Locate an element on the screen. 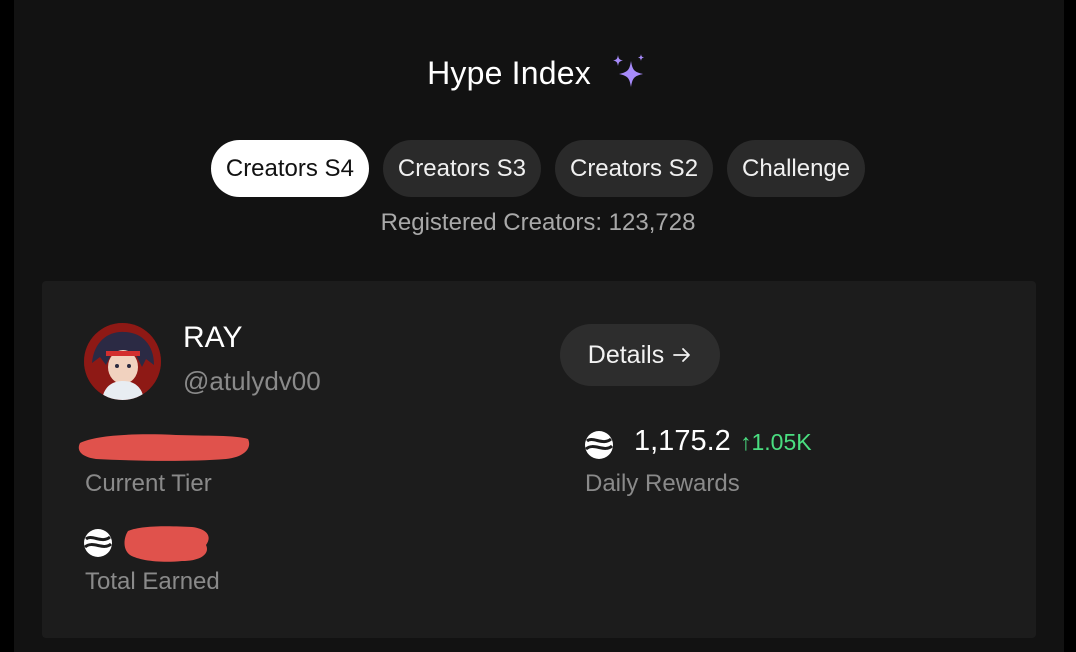 The width and height of the screenshot is (1076, 652). details-button: Details is located at coordinates (640, 355).